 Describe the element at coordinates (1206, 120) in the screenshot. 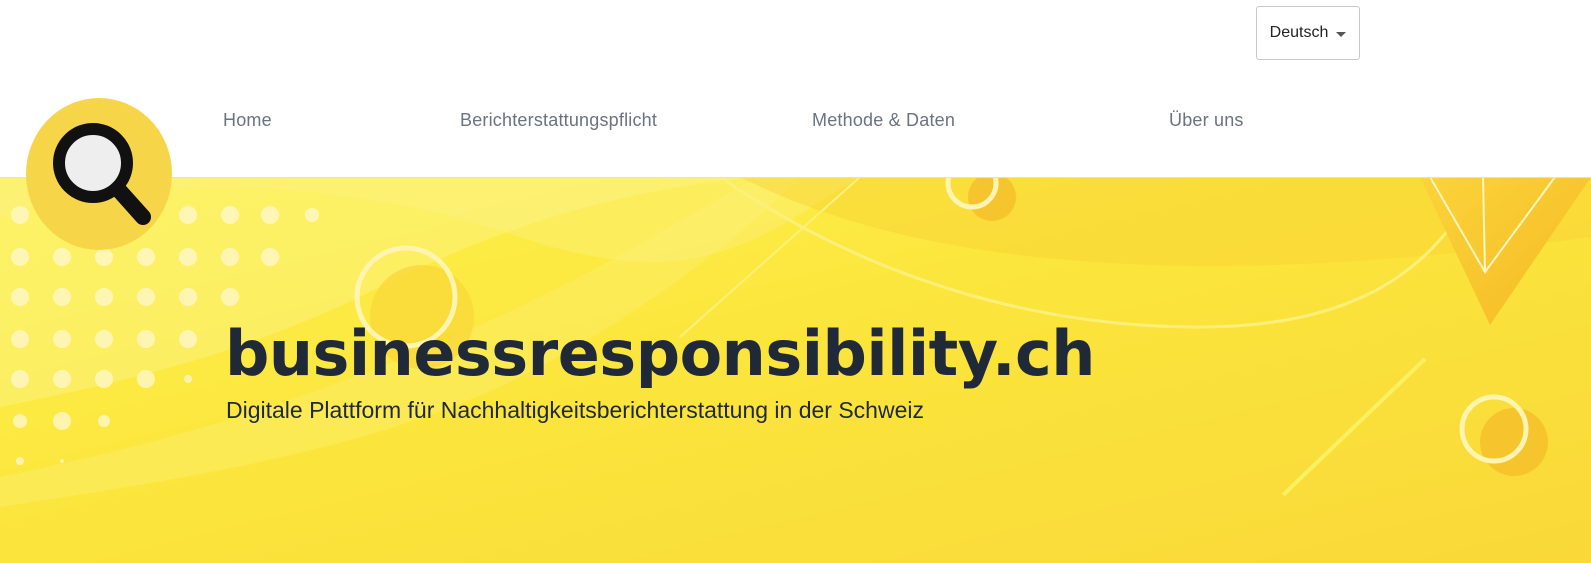

I see `nav-link-ueber-uns: Über uns` at that location.